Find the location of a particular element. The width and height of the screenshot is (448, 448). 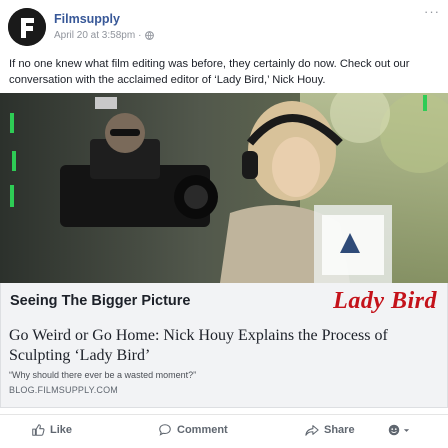

post-action-bar: Like Comment Share is located at coordinates (224, 429).